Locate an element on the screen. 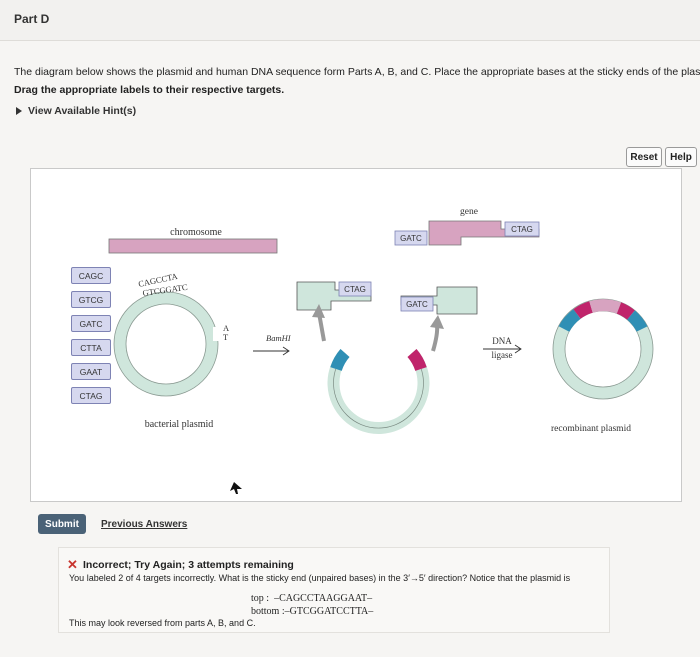  reset-button: Reset is located at coordinates (644, 157).